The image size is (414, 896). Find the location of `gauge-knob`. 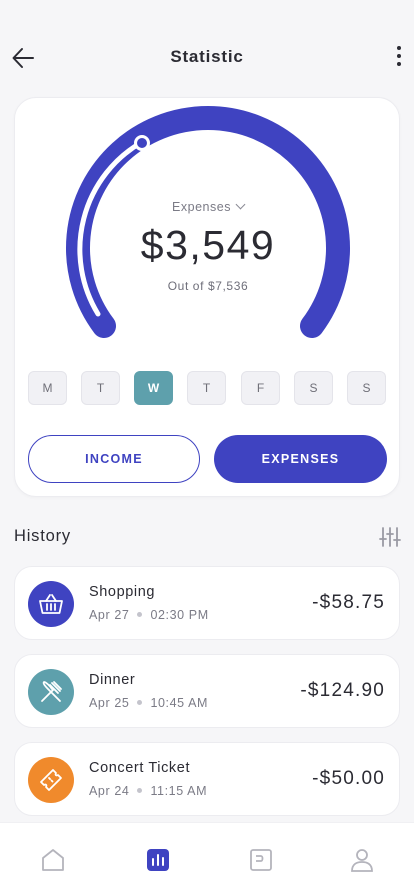

gauge-knob is located at coordinates (142, 143).